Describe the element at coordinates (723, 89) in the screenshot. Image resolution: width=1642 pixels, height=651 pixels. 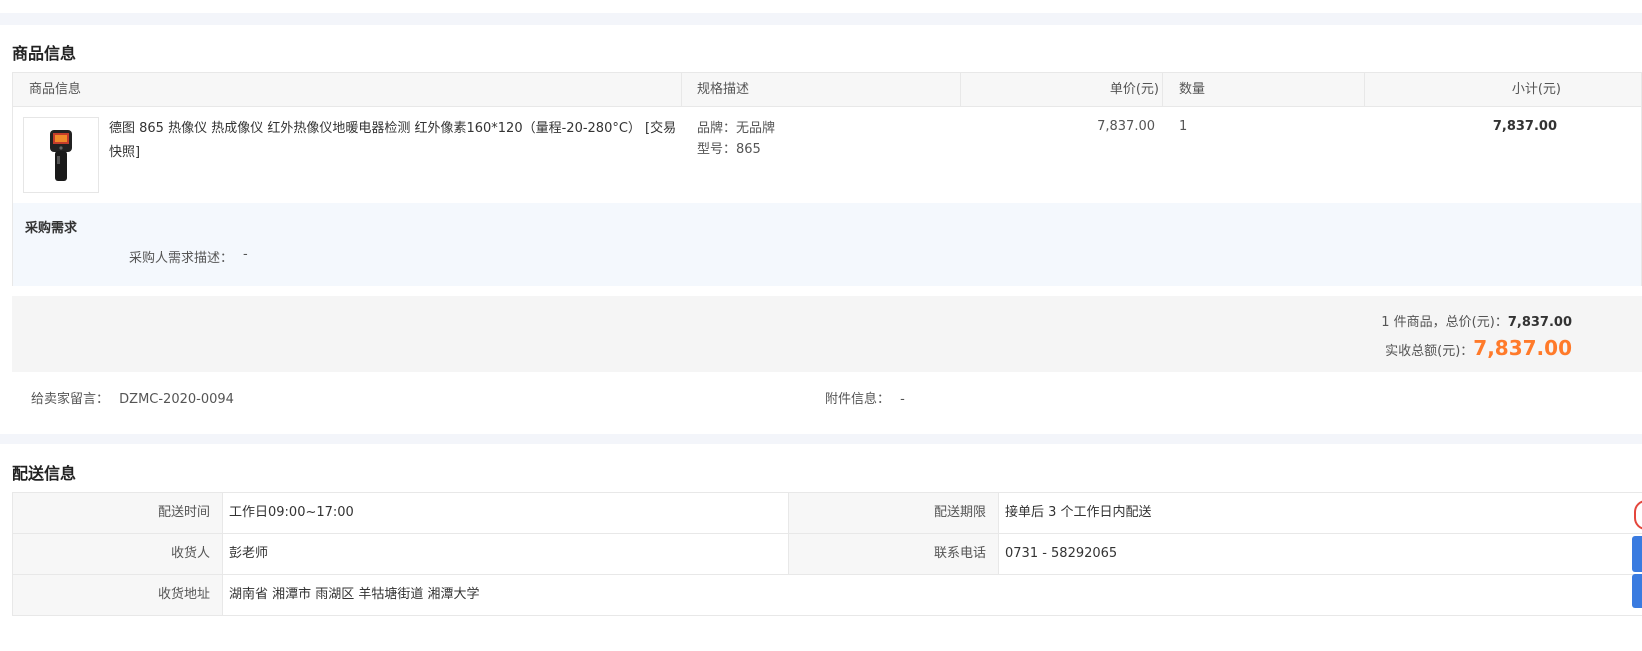
I see `col-header-spec: 规格描述` at that location.